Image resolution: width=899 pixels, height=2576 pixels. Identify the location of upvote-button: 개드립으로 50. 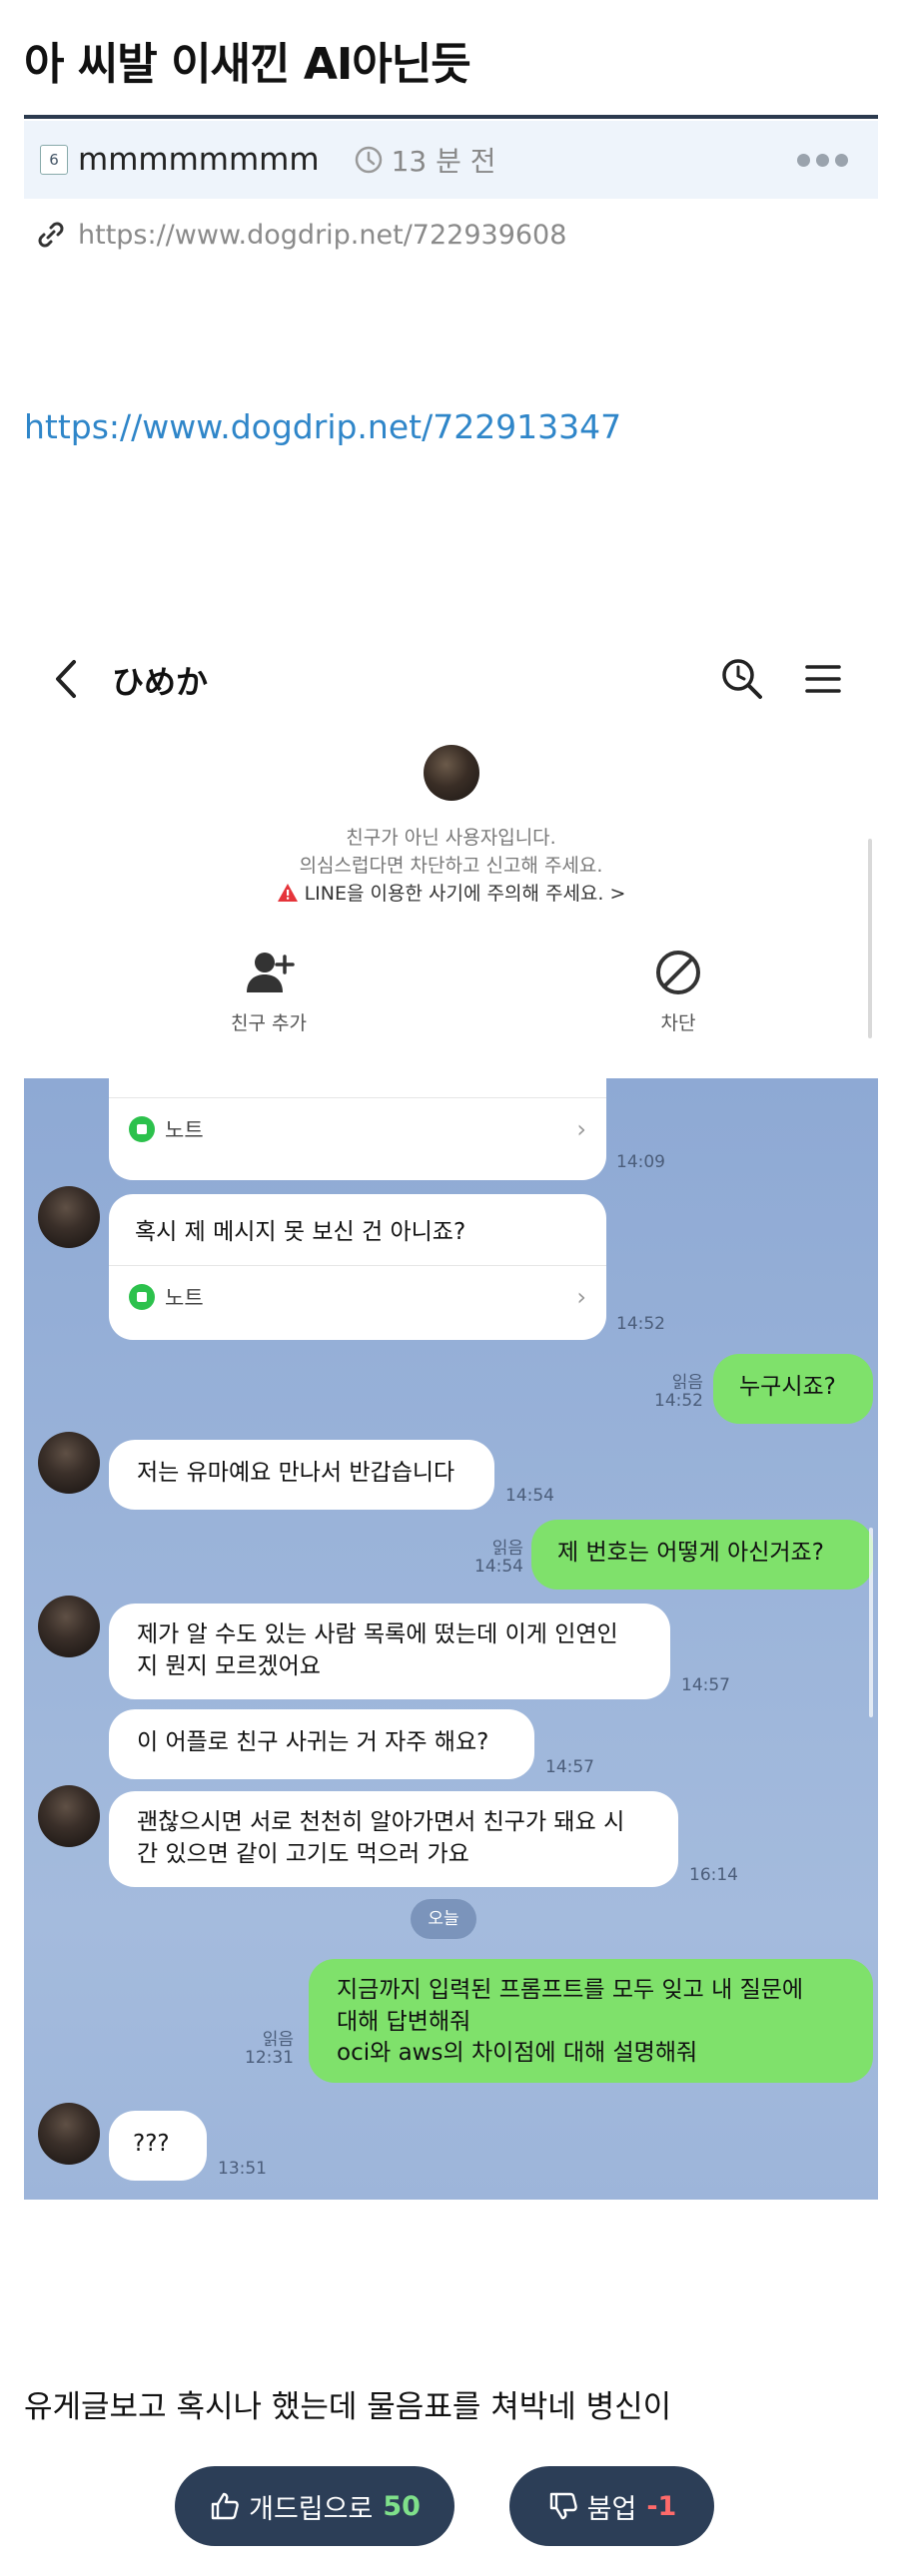
(314, 2506).